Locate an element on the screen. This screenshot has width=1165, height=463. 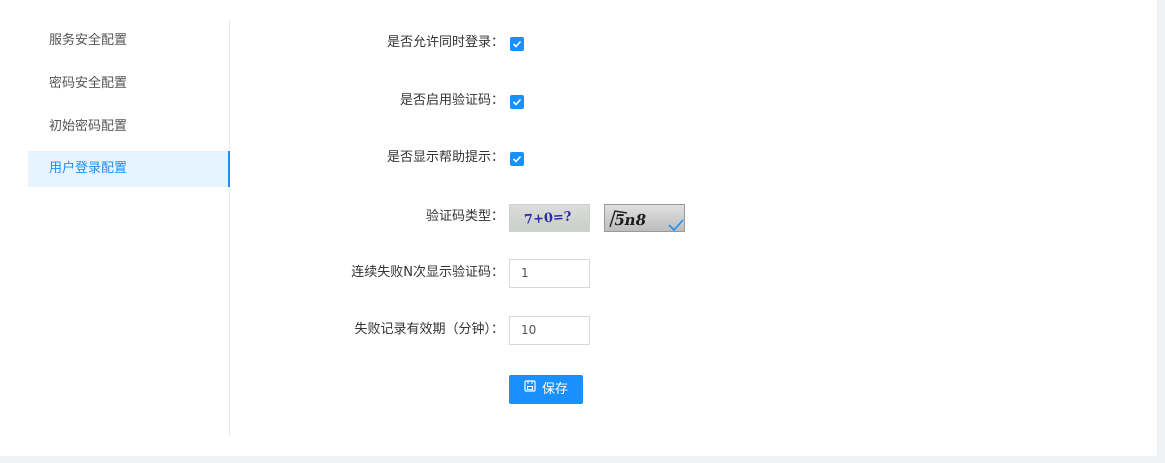
captcha-image: 7+0=? is located at coordinates (548, 218).